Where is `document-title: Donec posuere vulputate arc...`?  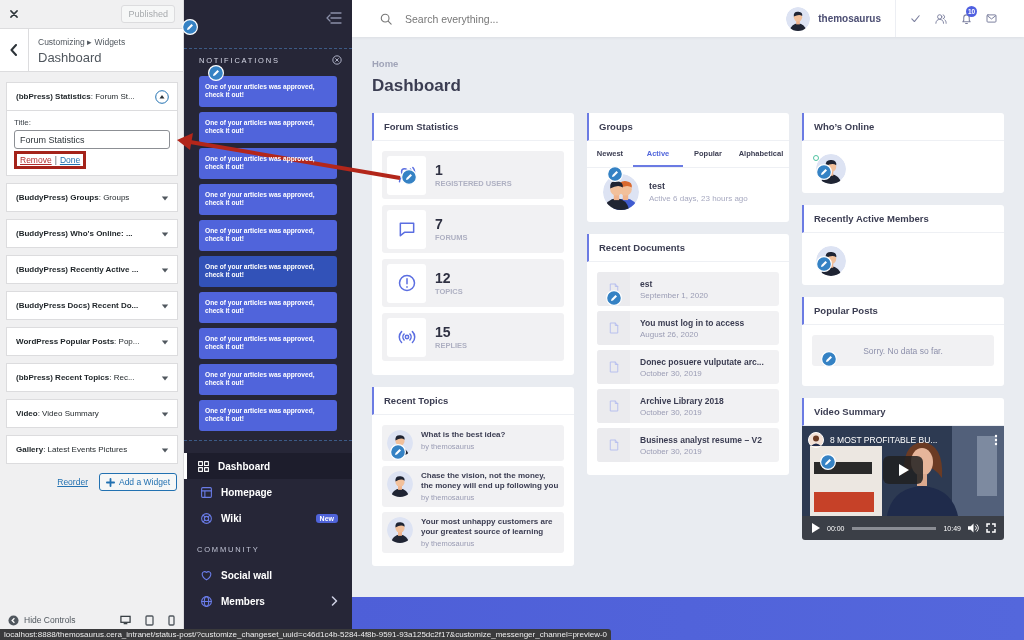 document-title: Donec posuere vulputate arc... is located at coordinates (702, 361).